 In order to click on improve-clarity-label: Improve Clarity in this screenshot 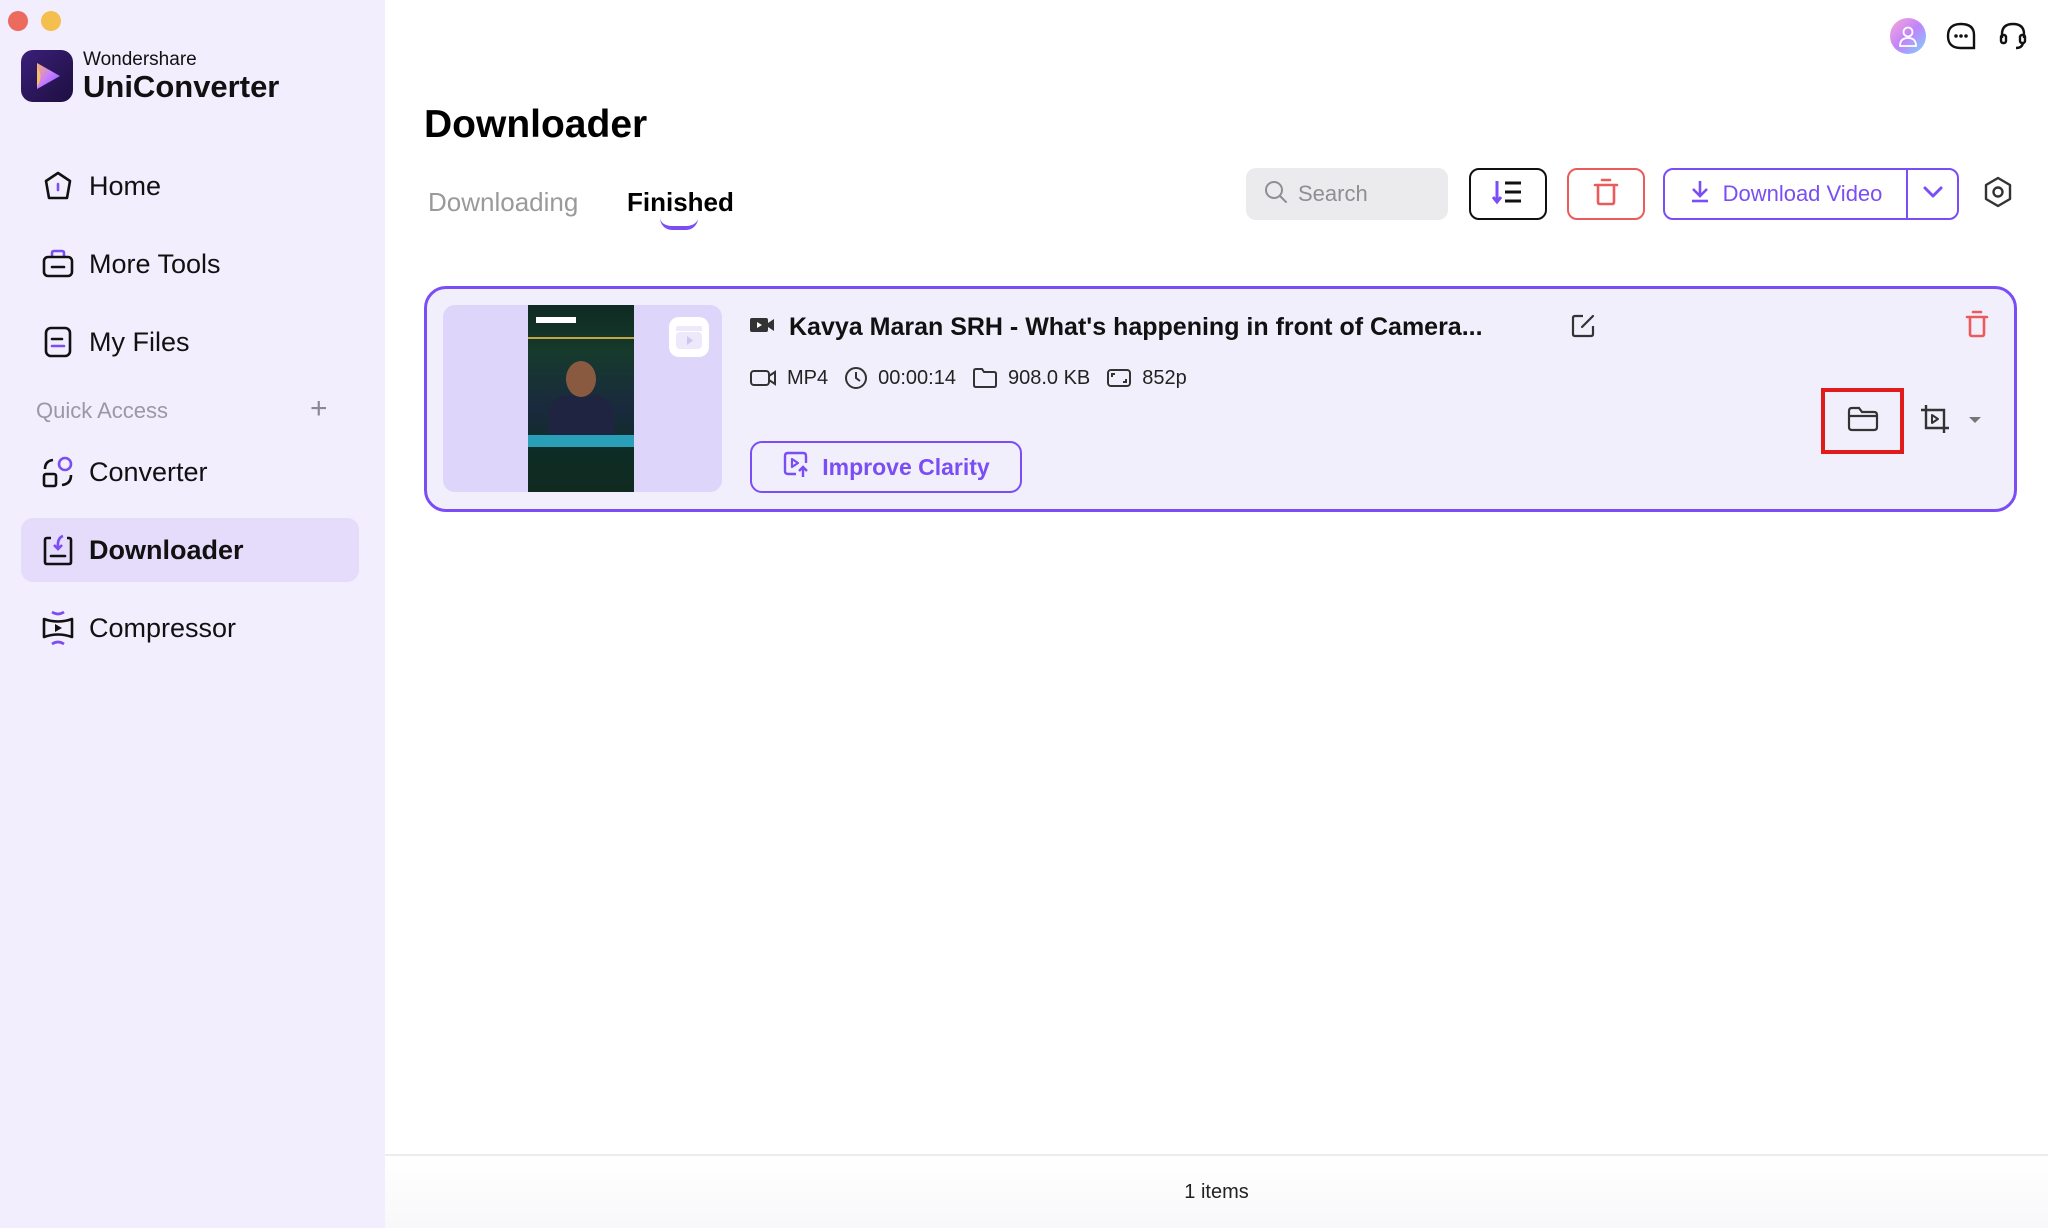, I will do `click(906, 466)`.